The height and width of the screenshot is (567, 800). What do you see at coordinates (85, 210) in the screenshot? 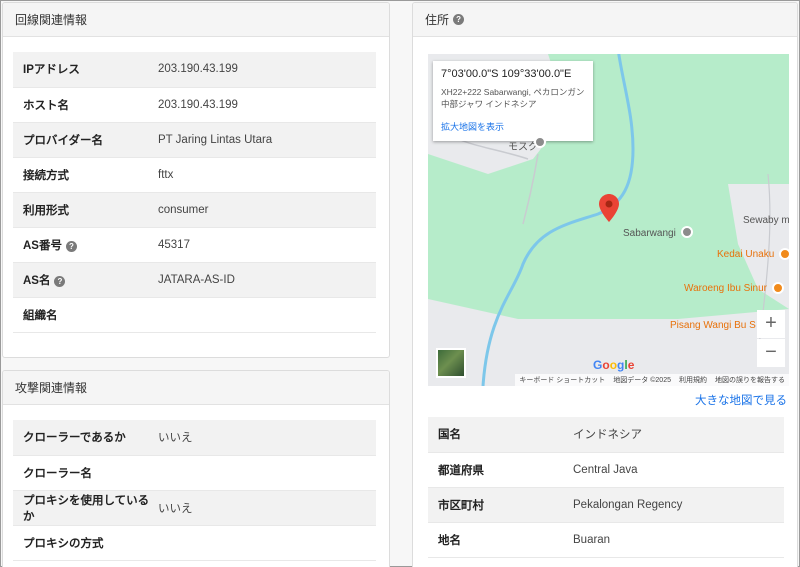
I see `row-label: 利用形式` at bounding box center [85, 210].